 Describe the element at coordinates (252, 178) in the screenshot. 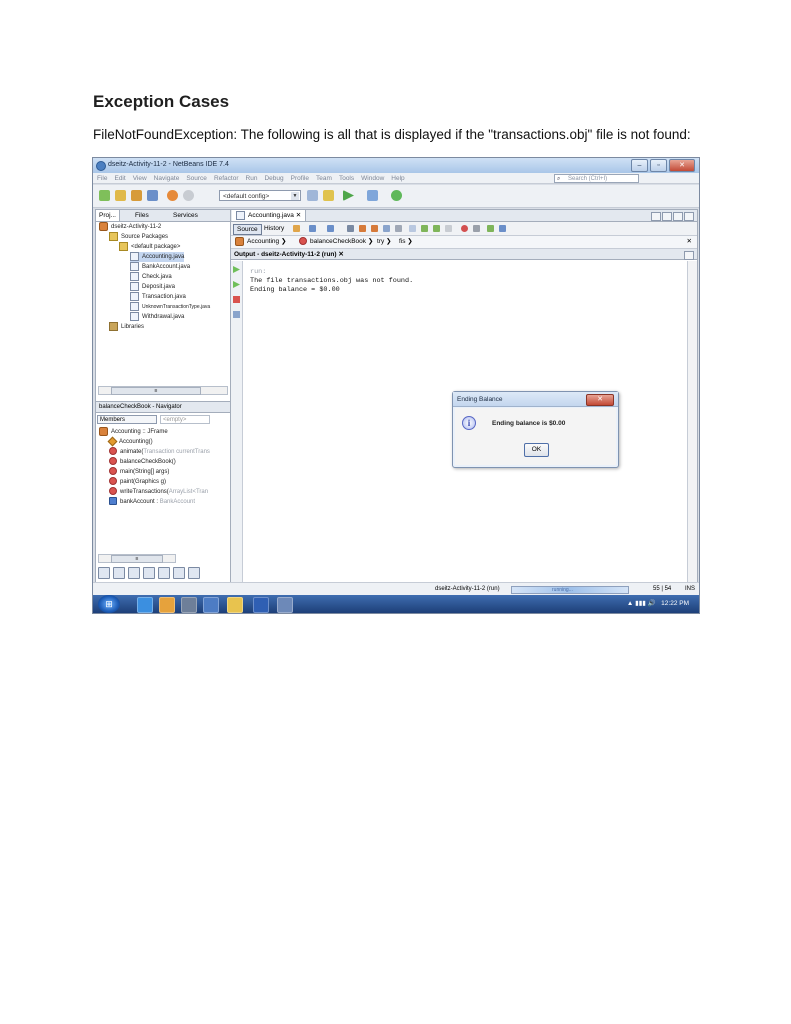

I see `menu-run: Run` at that location.